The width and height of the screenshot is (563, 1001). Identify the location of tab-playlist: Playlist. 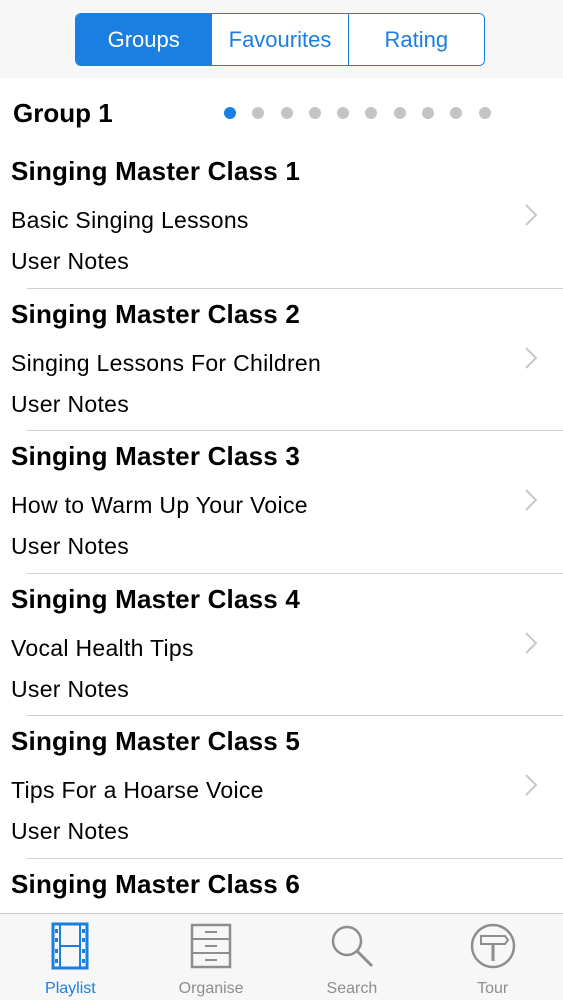
(70, 957).